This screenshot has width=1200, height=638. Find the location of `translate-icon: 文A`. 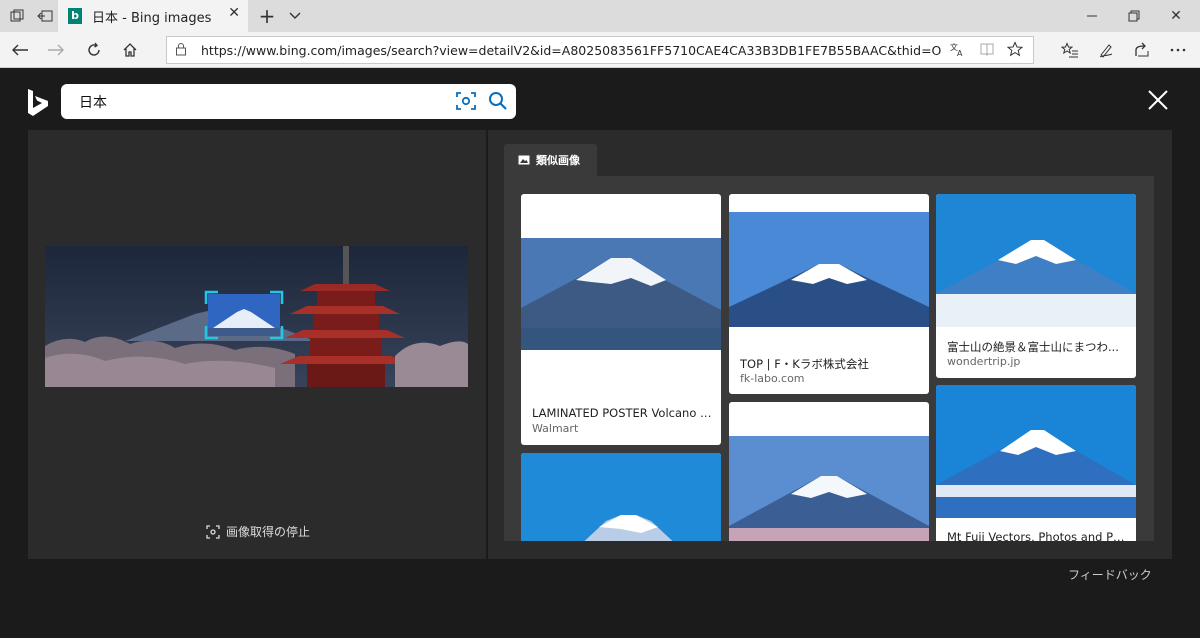

translate-icon: 文A is located at coordinates (957, 51).